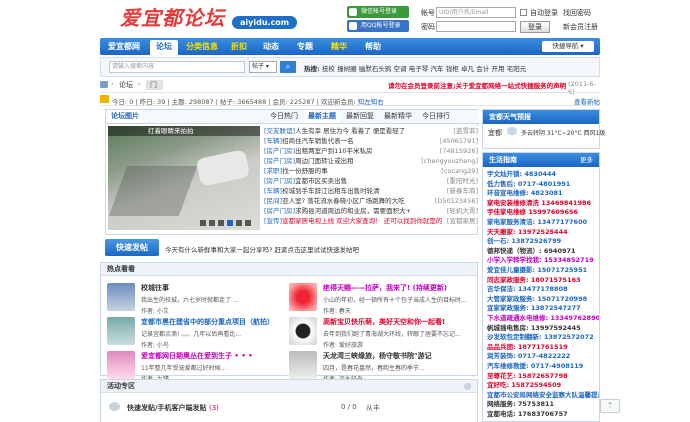 The image size is (690, 422). Describe the element at coordinates (371, 131) in the screenshot. I see `thread-item: [交友联谊]人生有幸 居住为今 看着了 便是看轻了 [蓝雪菲]` at that location.